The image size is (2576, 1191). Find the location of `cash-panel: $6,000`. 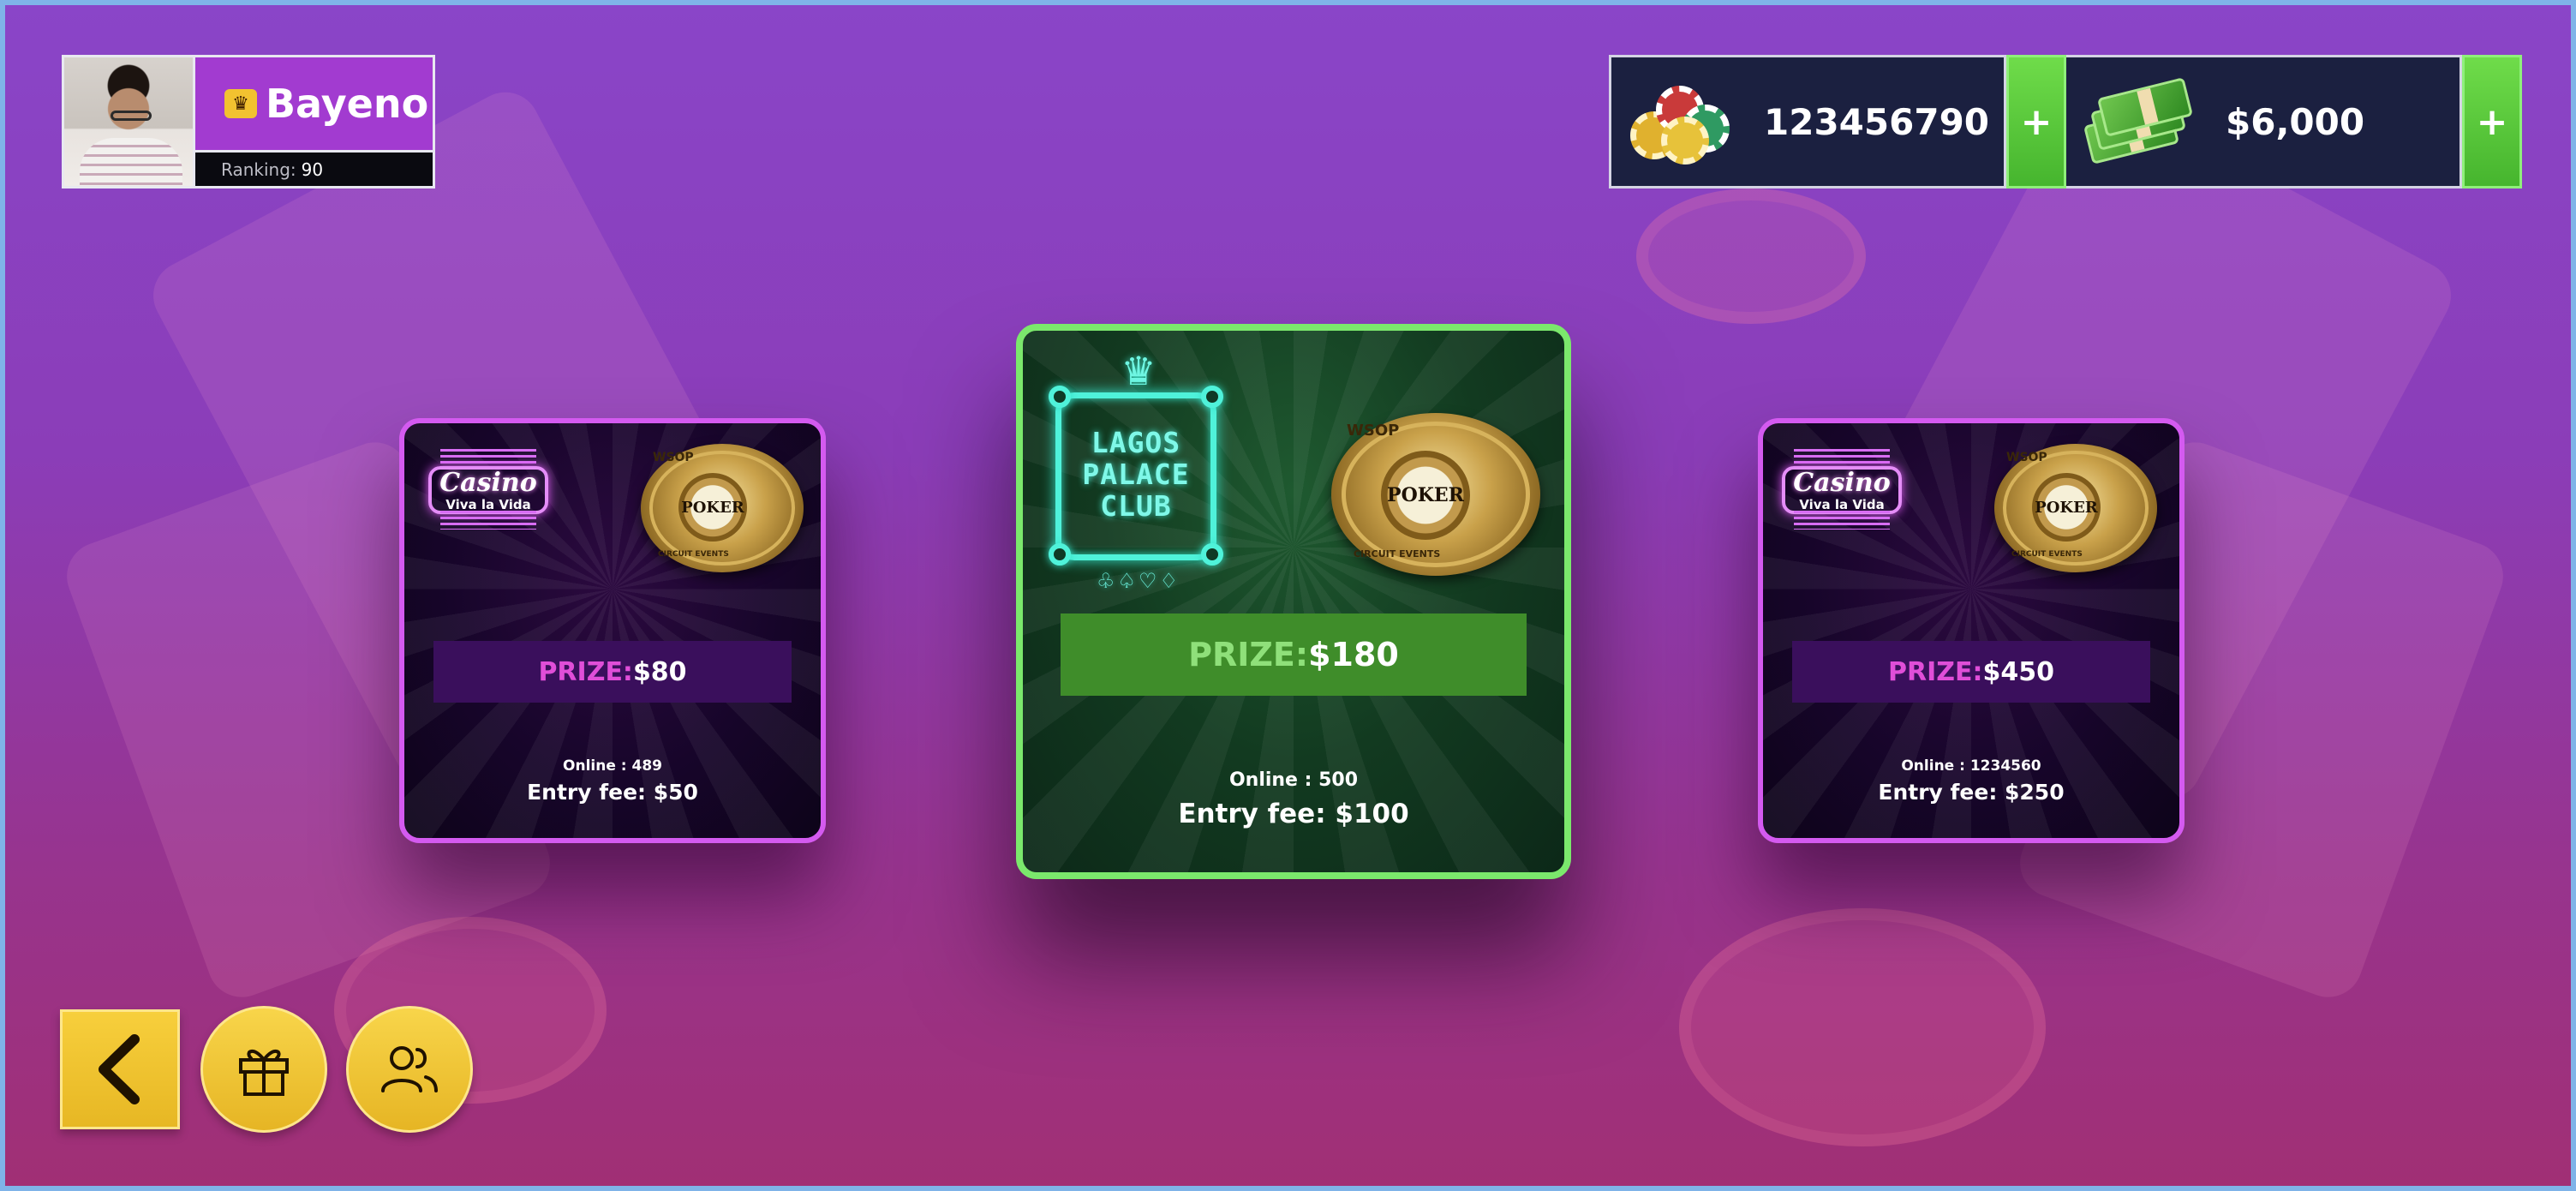

cash-panel: $6,000 is located at coordinates (2264, 122).